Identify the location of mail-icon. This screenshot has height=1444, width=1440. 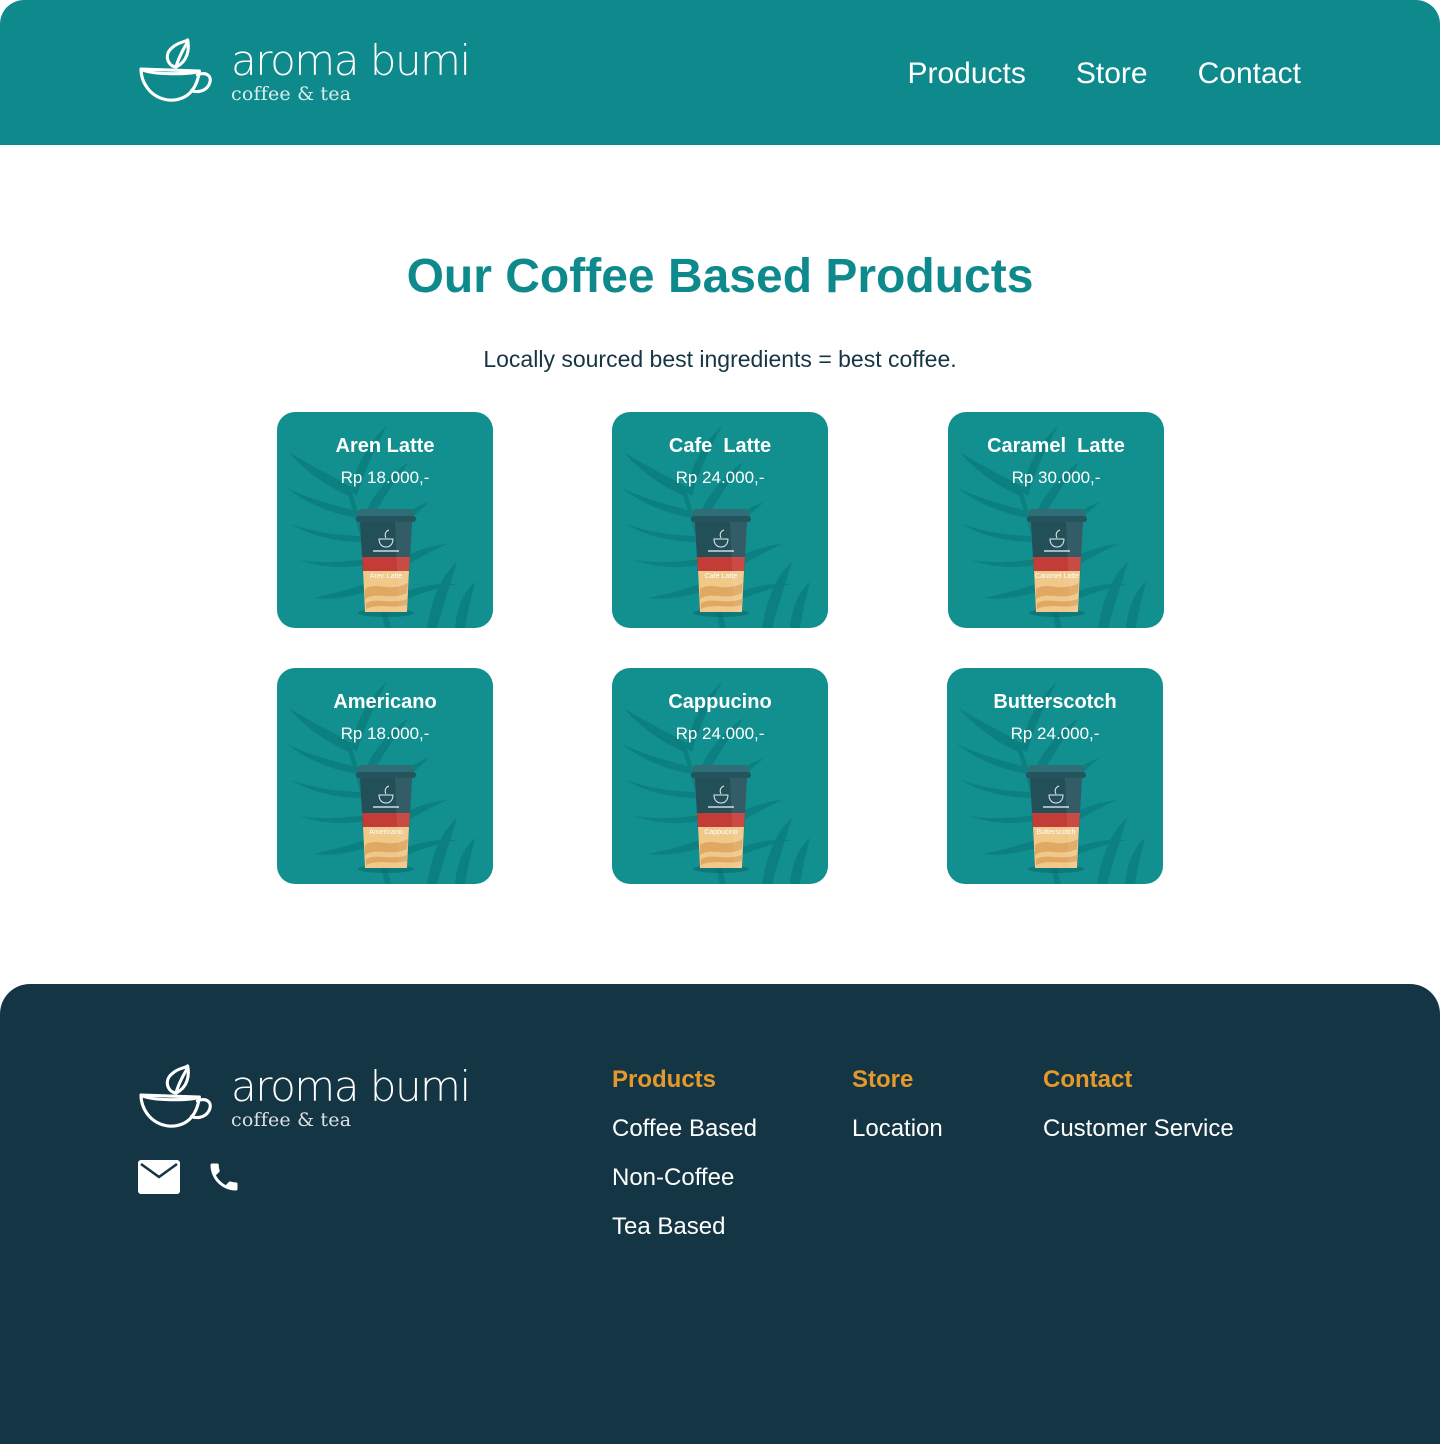
(159, 1177).